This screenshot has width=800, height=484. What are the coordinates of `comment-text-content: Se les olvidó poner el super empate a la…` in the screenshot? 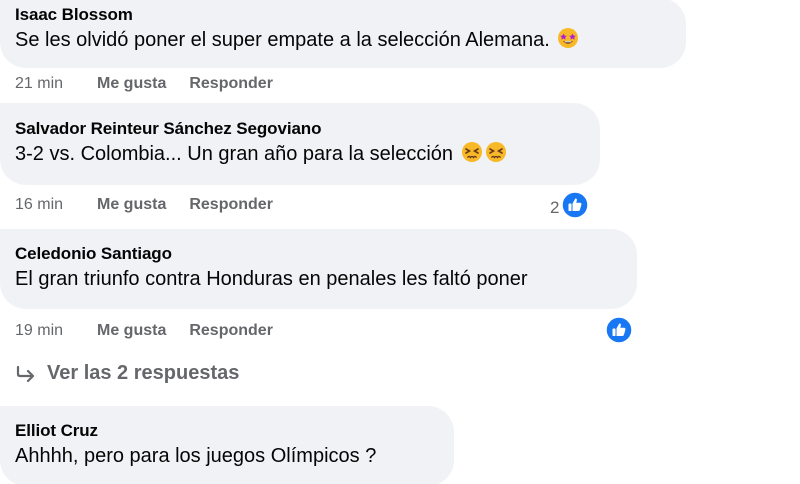 It's located at (282, 40).